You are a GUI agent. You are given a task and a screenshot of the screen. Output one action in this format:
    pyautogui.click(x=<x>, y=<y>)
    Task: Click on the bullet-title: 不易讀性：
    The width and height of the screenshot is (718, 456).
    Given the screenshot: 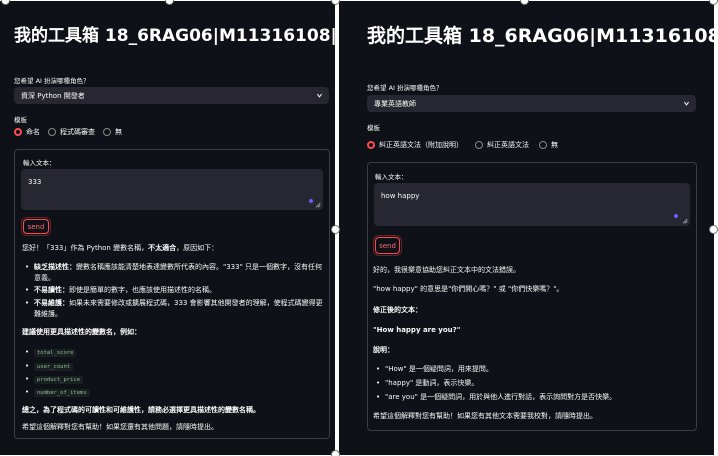 What is the action you would take?
    pyautogui.click(x=51, y=290)
    